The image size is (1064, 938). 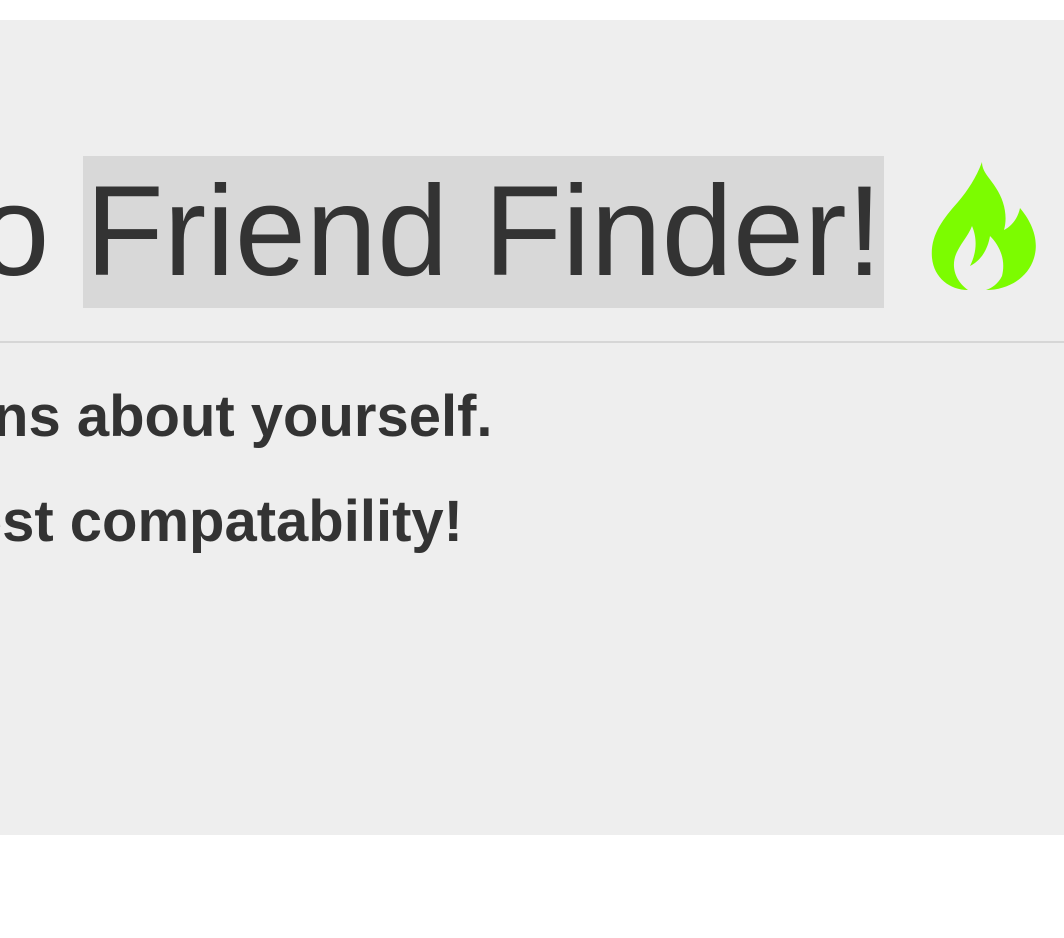 I want to click on lead-line-1: Answer a few questions about yourself., so click(x=246, y=416).